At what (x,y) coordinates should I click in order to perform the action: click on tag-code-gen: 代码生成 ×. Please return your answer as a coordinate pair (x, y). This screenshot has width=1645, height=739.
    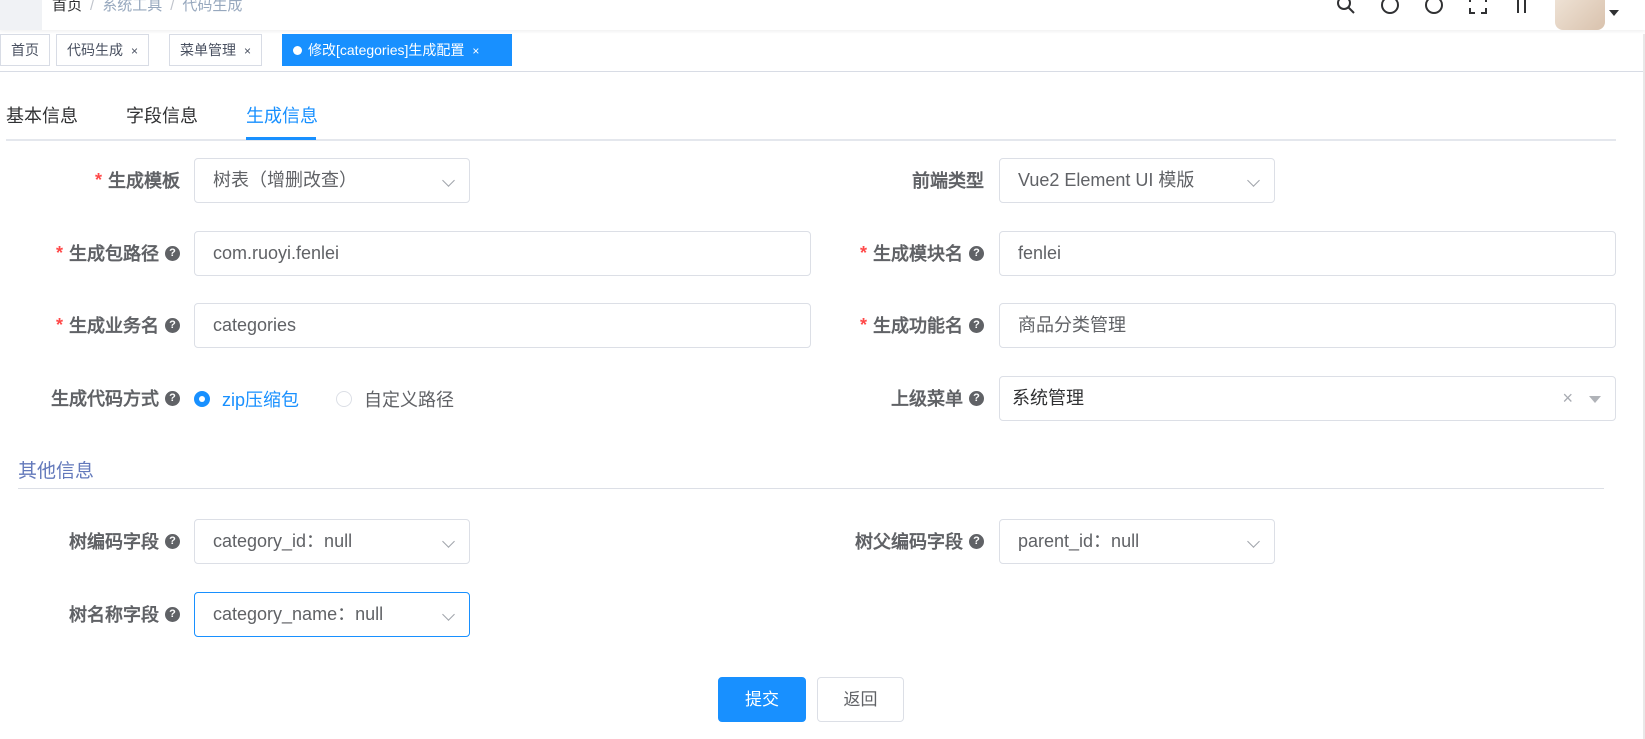
    Looking at the image, I should click on (103, 50).